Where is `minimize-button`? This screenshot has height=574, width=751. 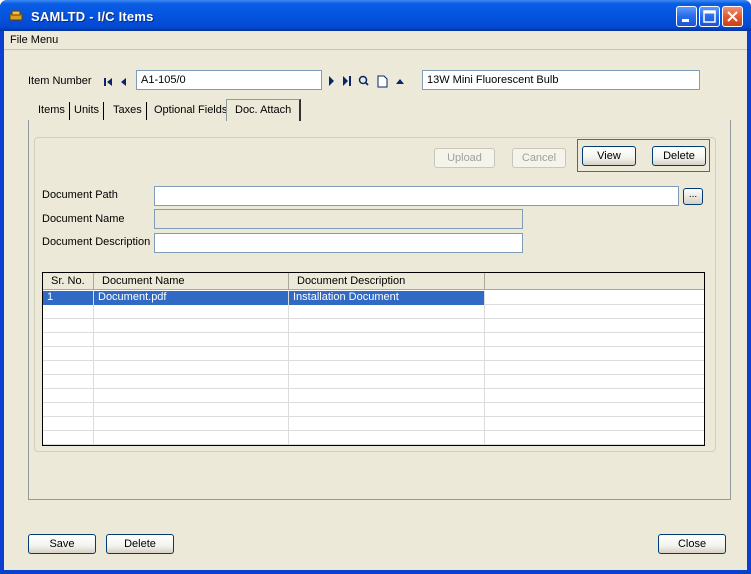 minimize-button is located at coordinates (686, 16).